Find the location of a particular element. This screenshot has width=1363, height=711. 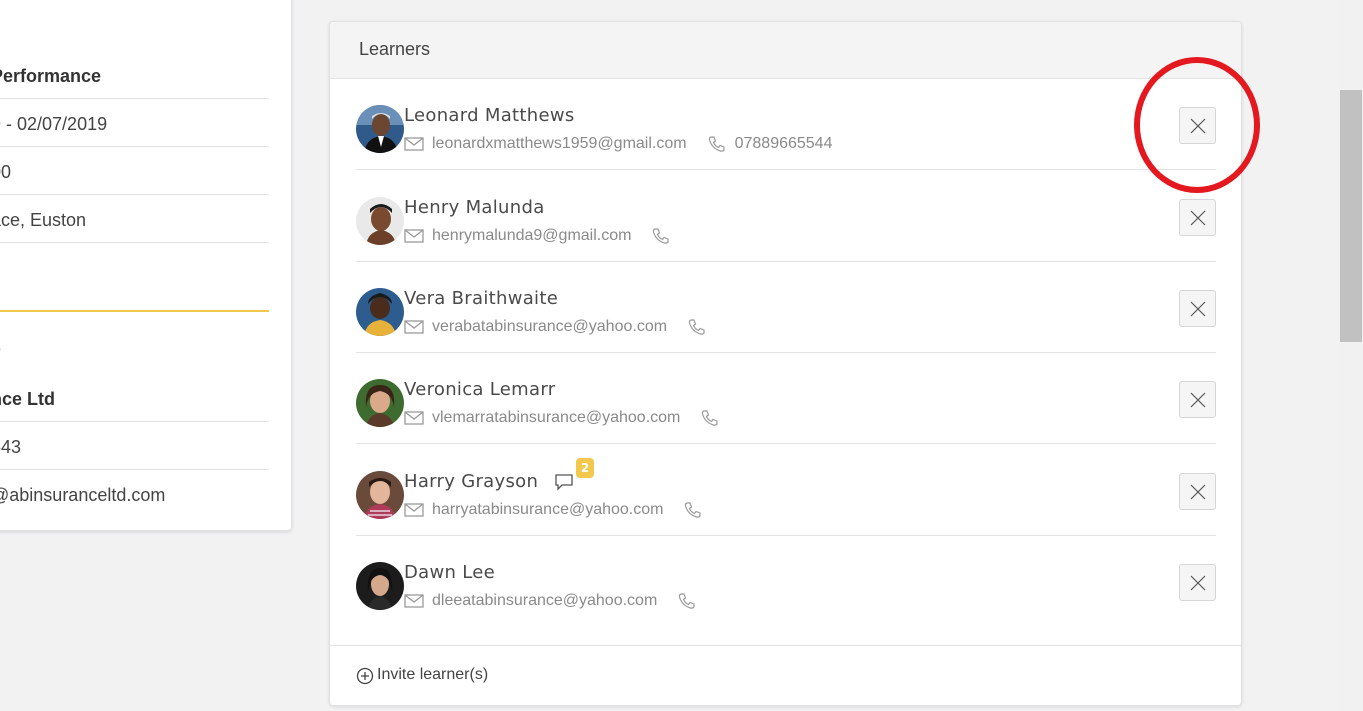

company-phone: 543 is located at coordinates (11, 447).